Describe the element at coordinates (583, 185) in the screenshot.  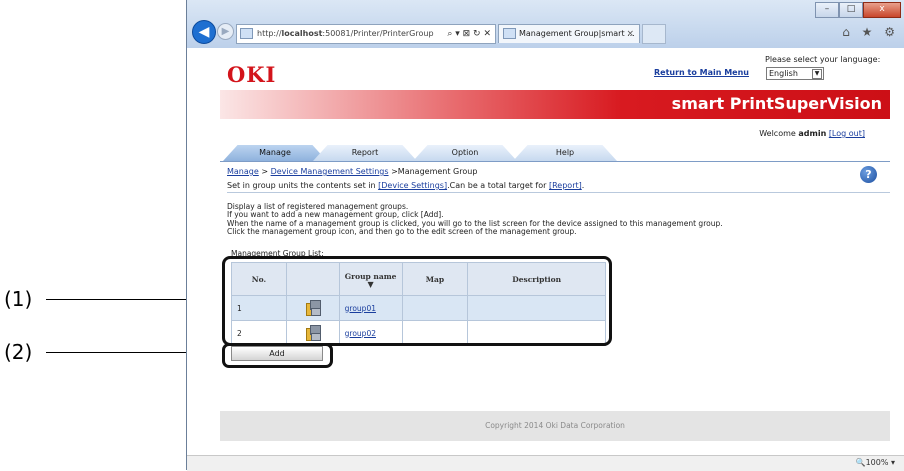
I see `description-text-post: .` at that location.